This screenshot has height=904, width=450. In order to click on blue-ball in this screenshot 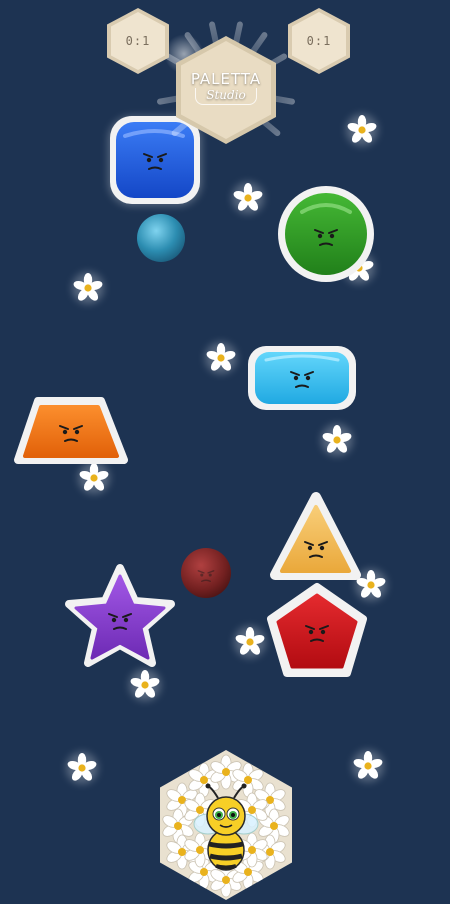, I will do `click(161, 238)`.